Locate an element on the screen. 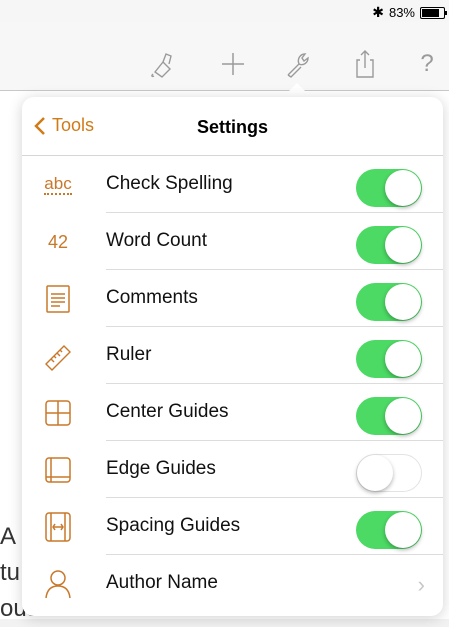 This screenshot has height=627, width=449. setting-row-edge-guides: Edge Guides is located at coordinates (232, 469).